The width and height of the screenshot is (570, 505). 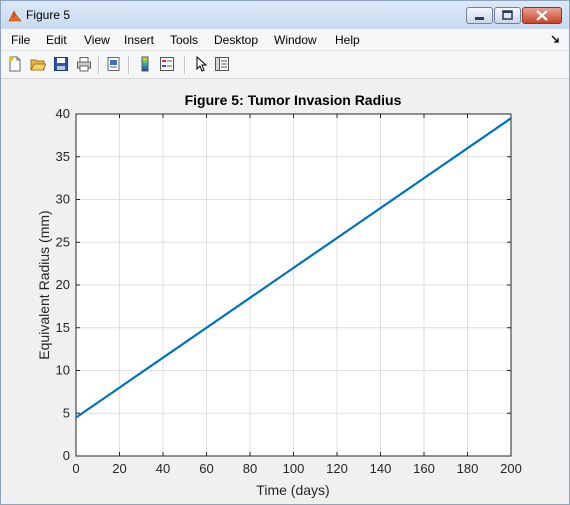 What do you see at coordinates (38, 64) in the screenshot?
I see `open-file-icon` at bounding box center [38, 64].